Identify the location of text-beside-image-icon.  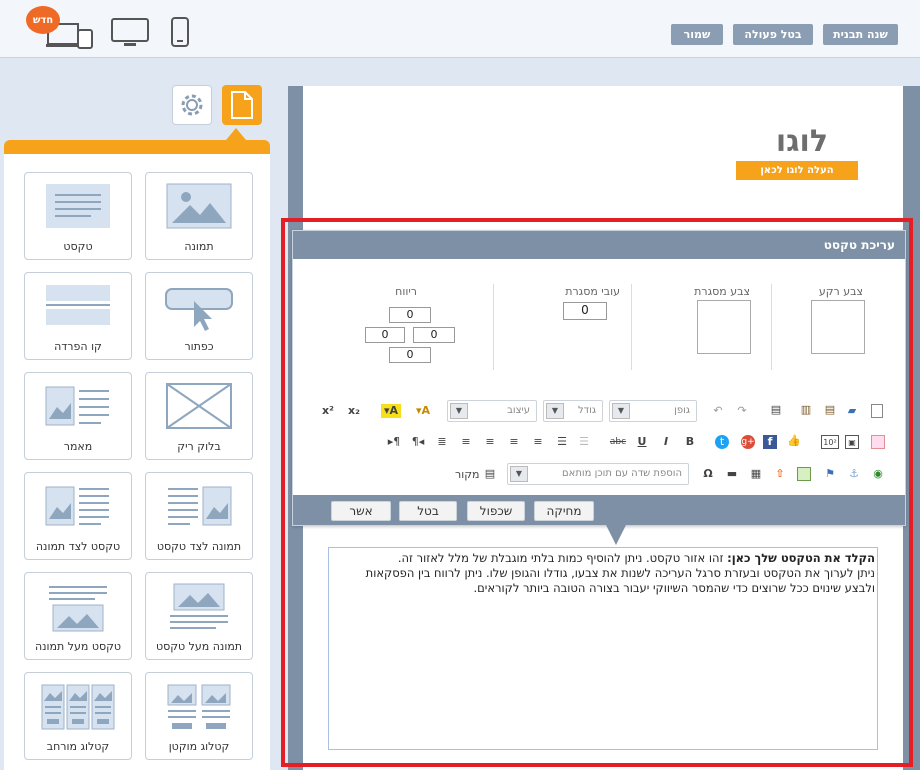
(77, 506).